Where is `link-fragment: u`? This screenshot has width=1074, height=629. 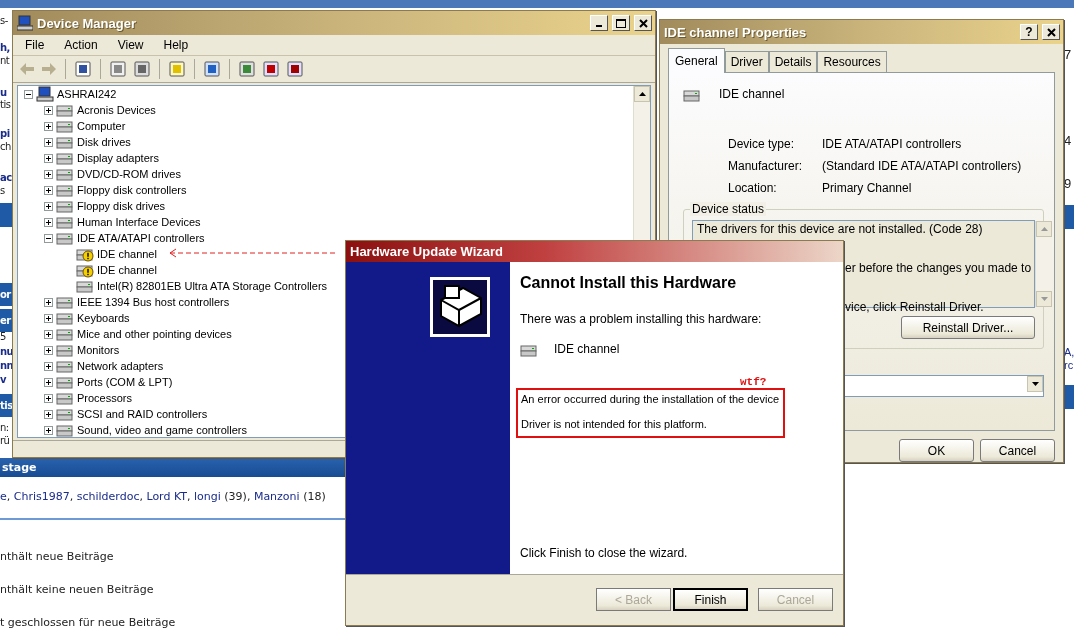
link-fragment: u is located at coordinates (3, 92).